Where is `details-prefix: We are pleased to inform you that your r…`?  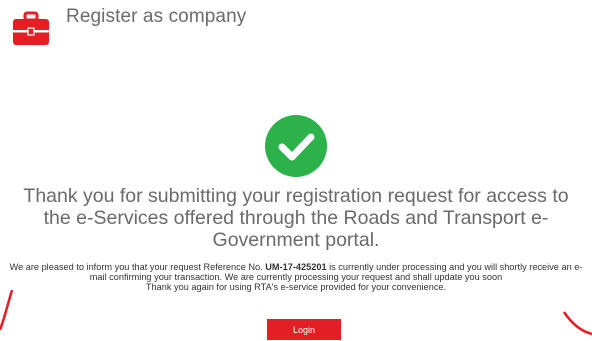 details-prefix: We are pleased to inform you that your r… is located at coordinates (137, 267).